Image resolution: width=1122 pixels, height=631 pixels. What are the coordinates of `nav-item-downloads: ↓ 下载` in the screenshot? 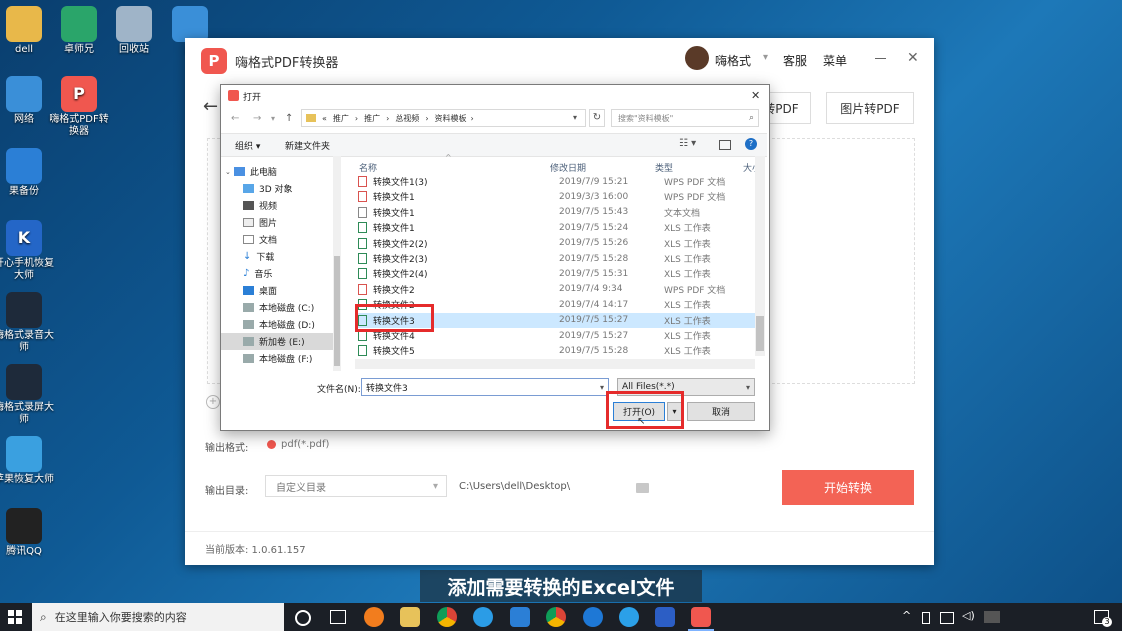 It's located at (302, 256).